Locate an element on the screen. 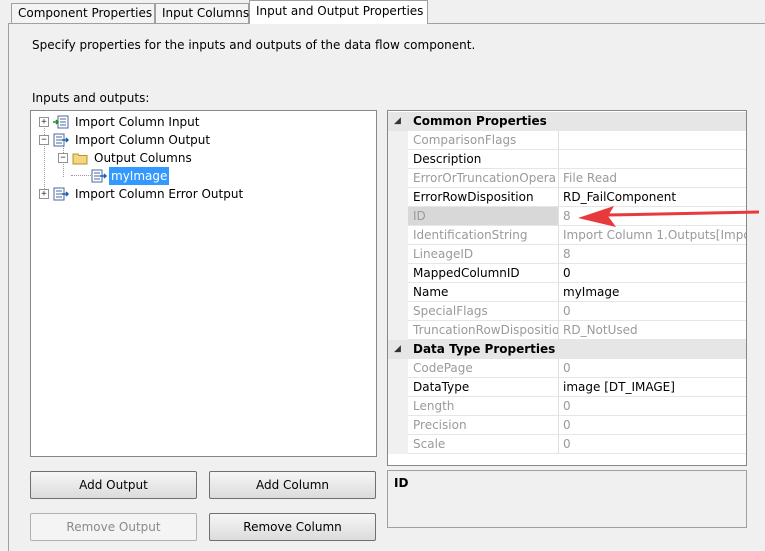  property-name: MappedColumnID is located at coordinates (483, 273).